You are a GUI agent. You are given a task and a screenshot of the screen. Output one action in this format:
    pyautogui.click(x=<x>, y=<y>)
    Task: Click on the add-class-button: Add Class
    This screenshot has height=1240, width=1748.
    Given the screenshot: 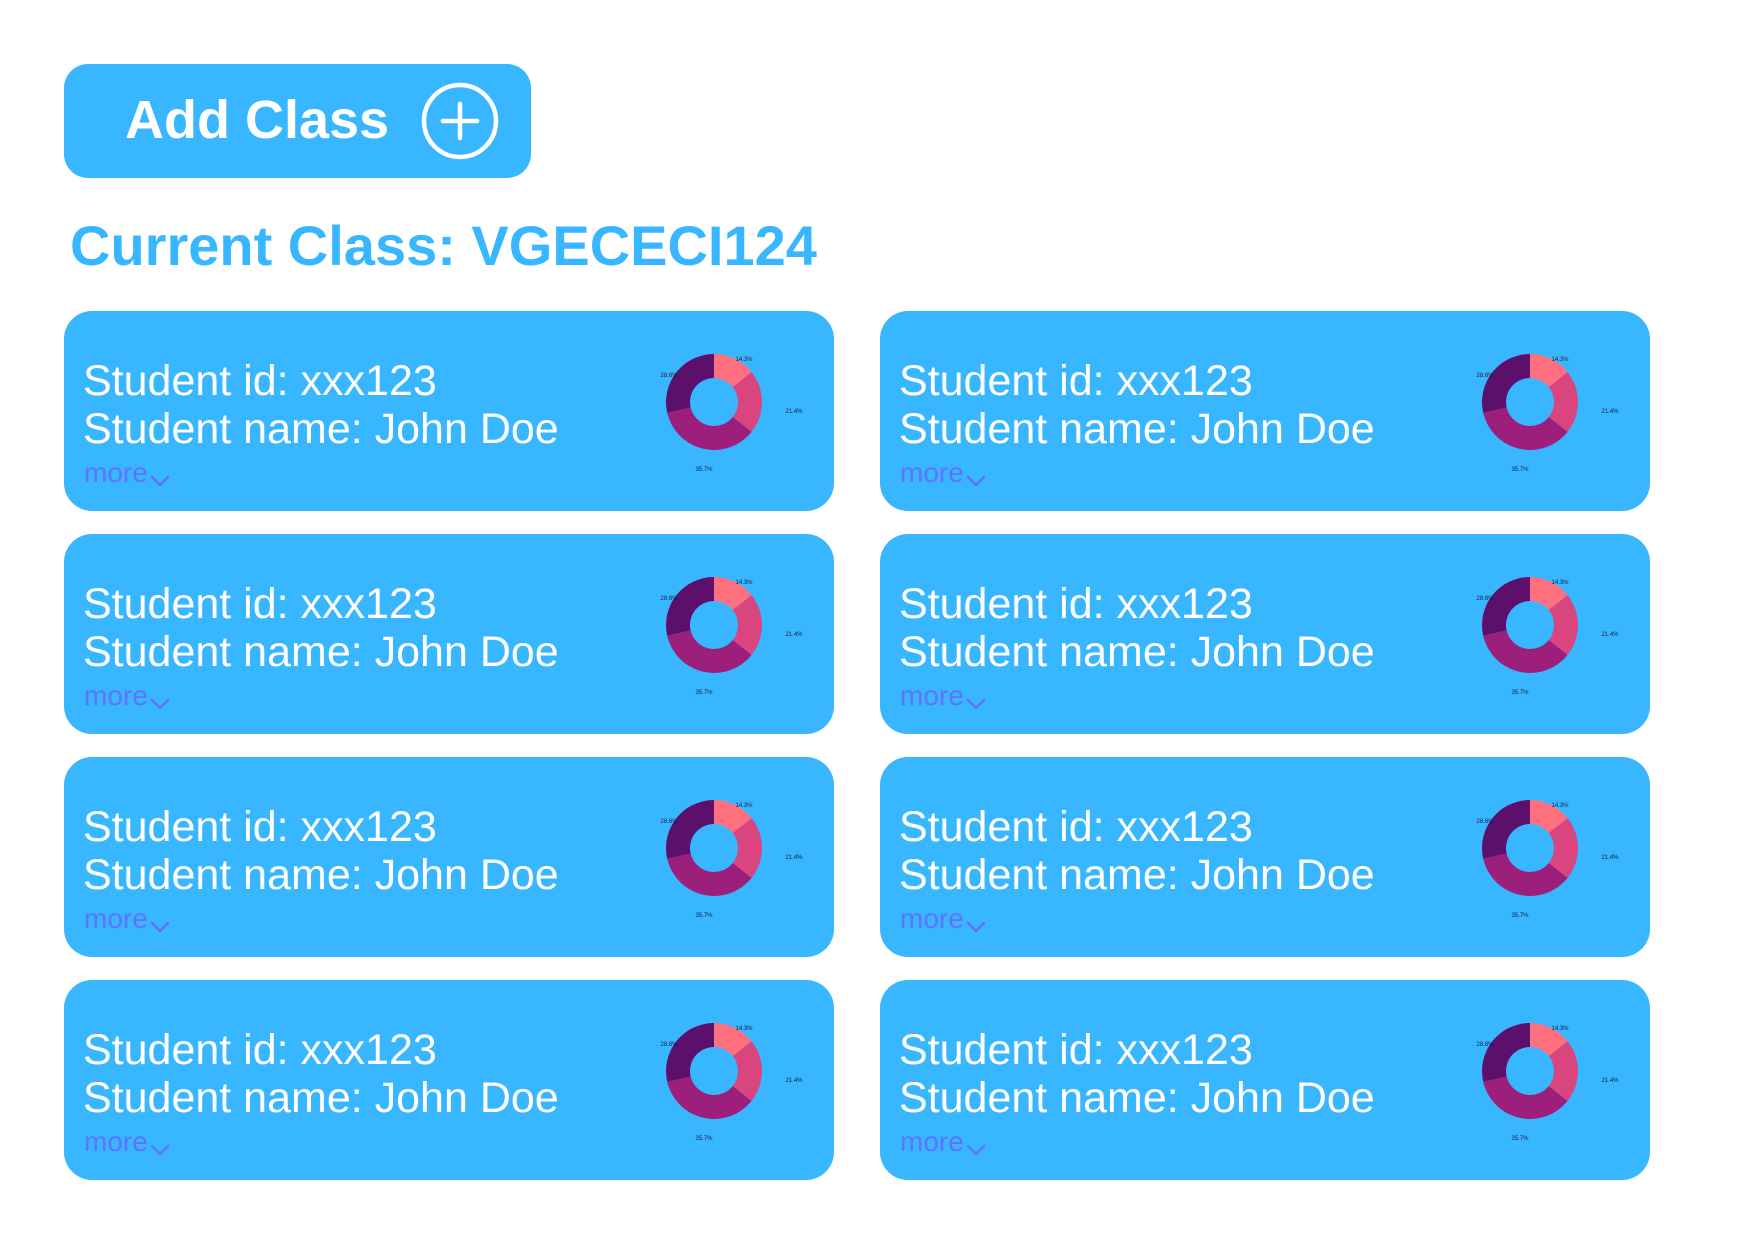 What is the action you would take?
    pyautogui.click(x=297, y=121)
    